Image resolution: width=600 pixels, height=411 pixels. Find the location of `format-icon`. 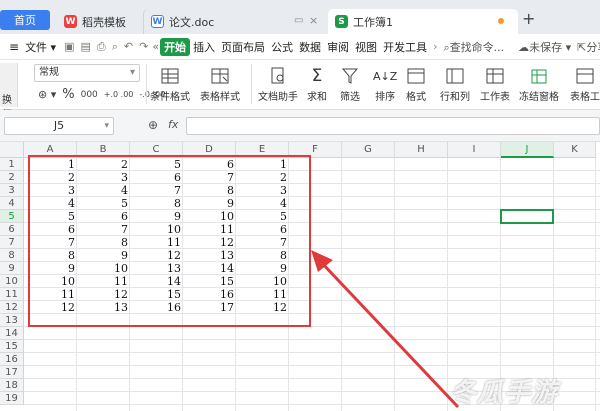

format-icon is located at coordinates (416, 76).